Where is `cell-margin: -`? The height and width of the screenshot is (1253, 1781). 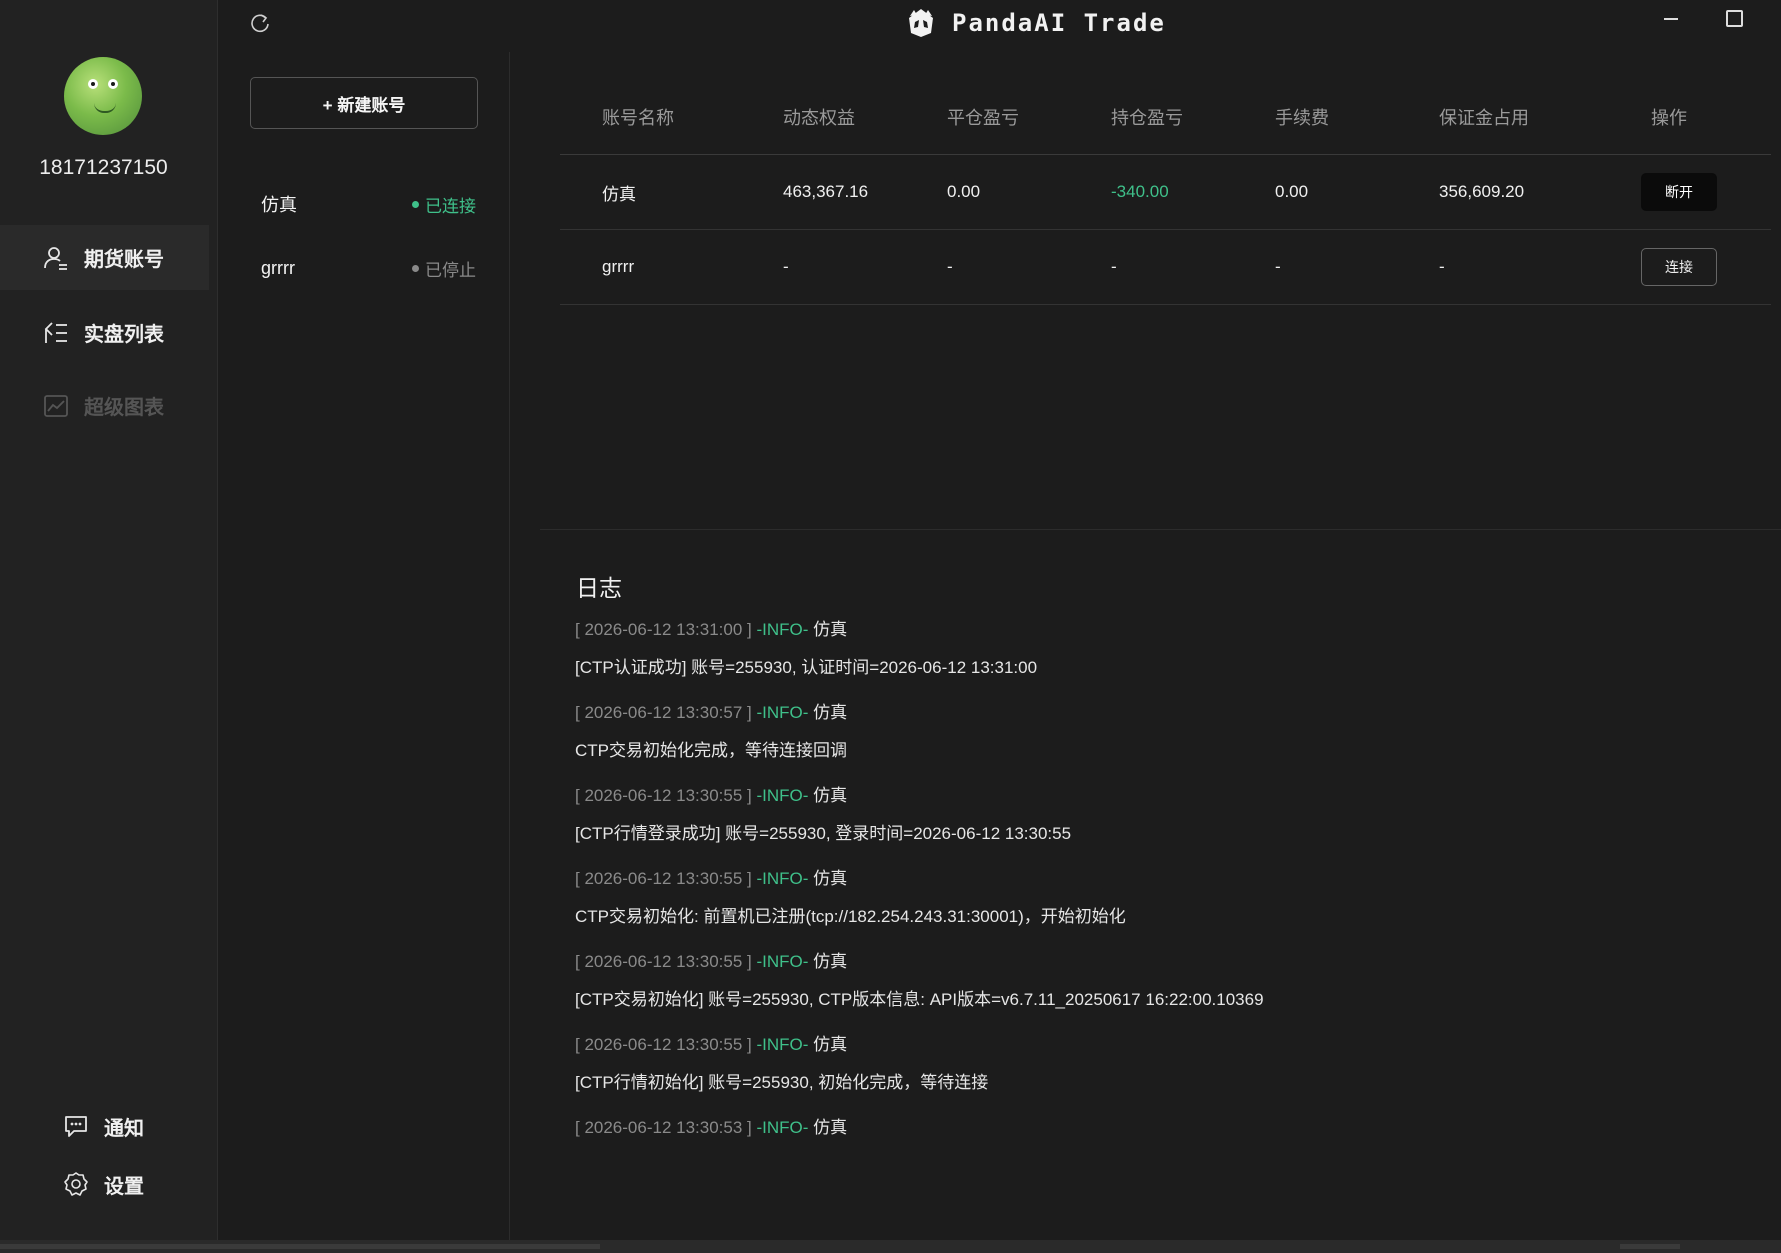
cell-margin: - is located at coordinates (1525, 267).